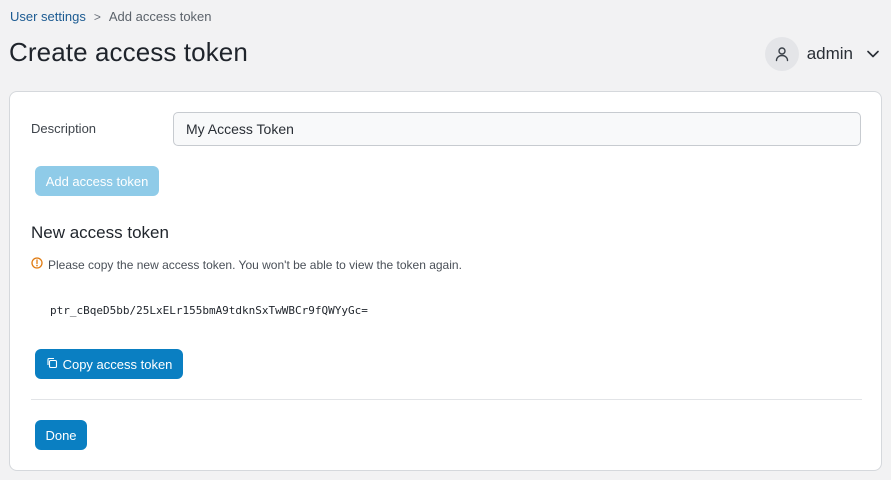 Image resolution: width=891 pixels, height=480 pixels. Describe the element at coordinates (64, 128) in the screenshot. I see `description-label: Description` at that location.